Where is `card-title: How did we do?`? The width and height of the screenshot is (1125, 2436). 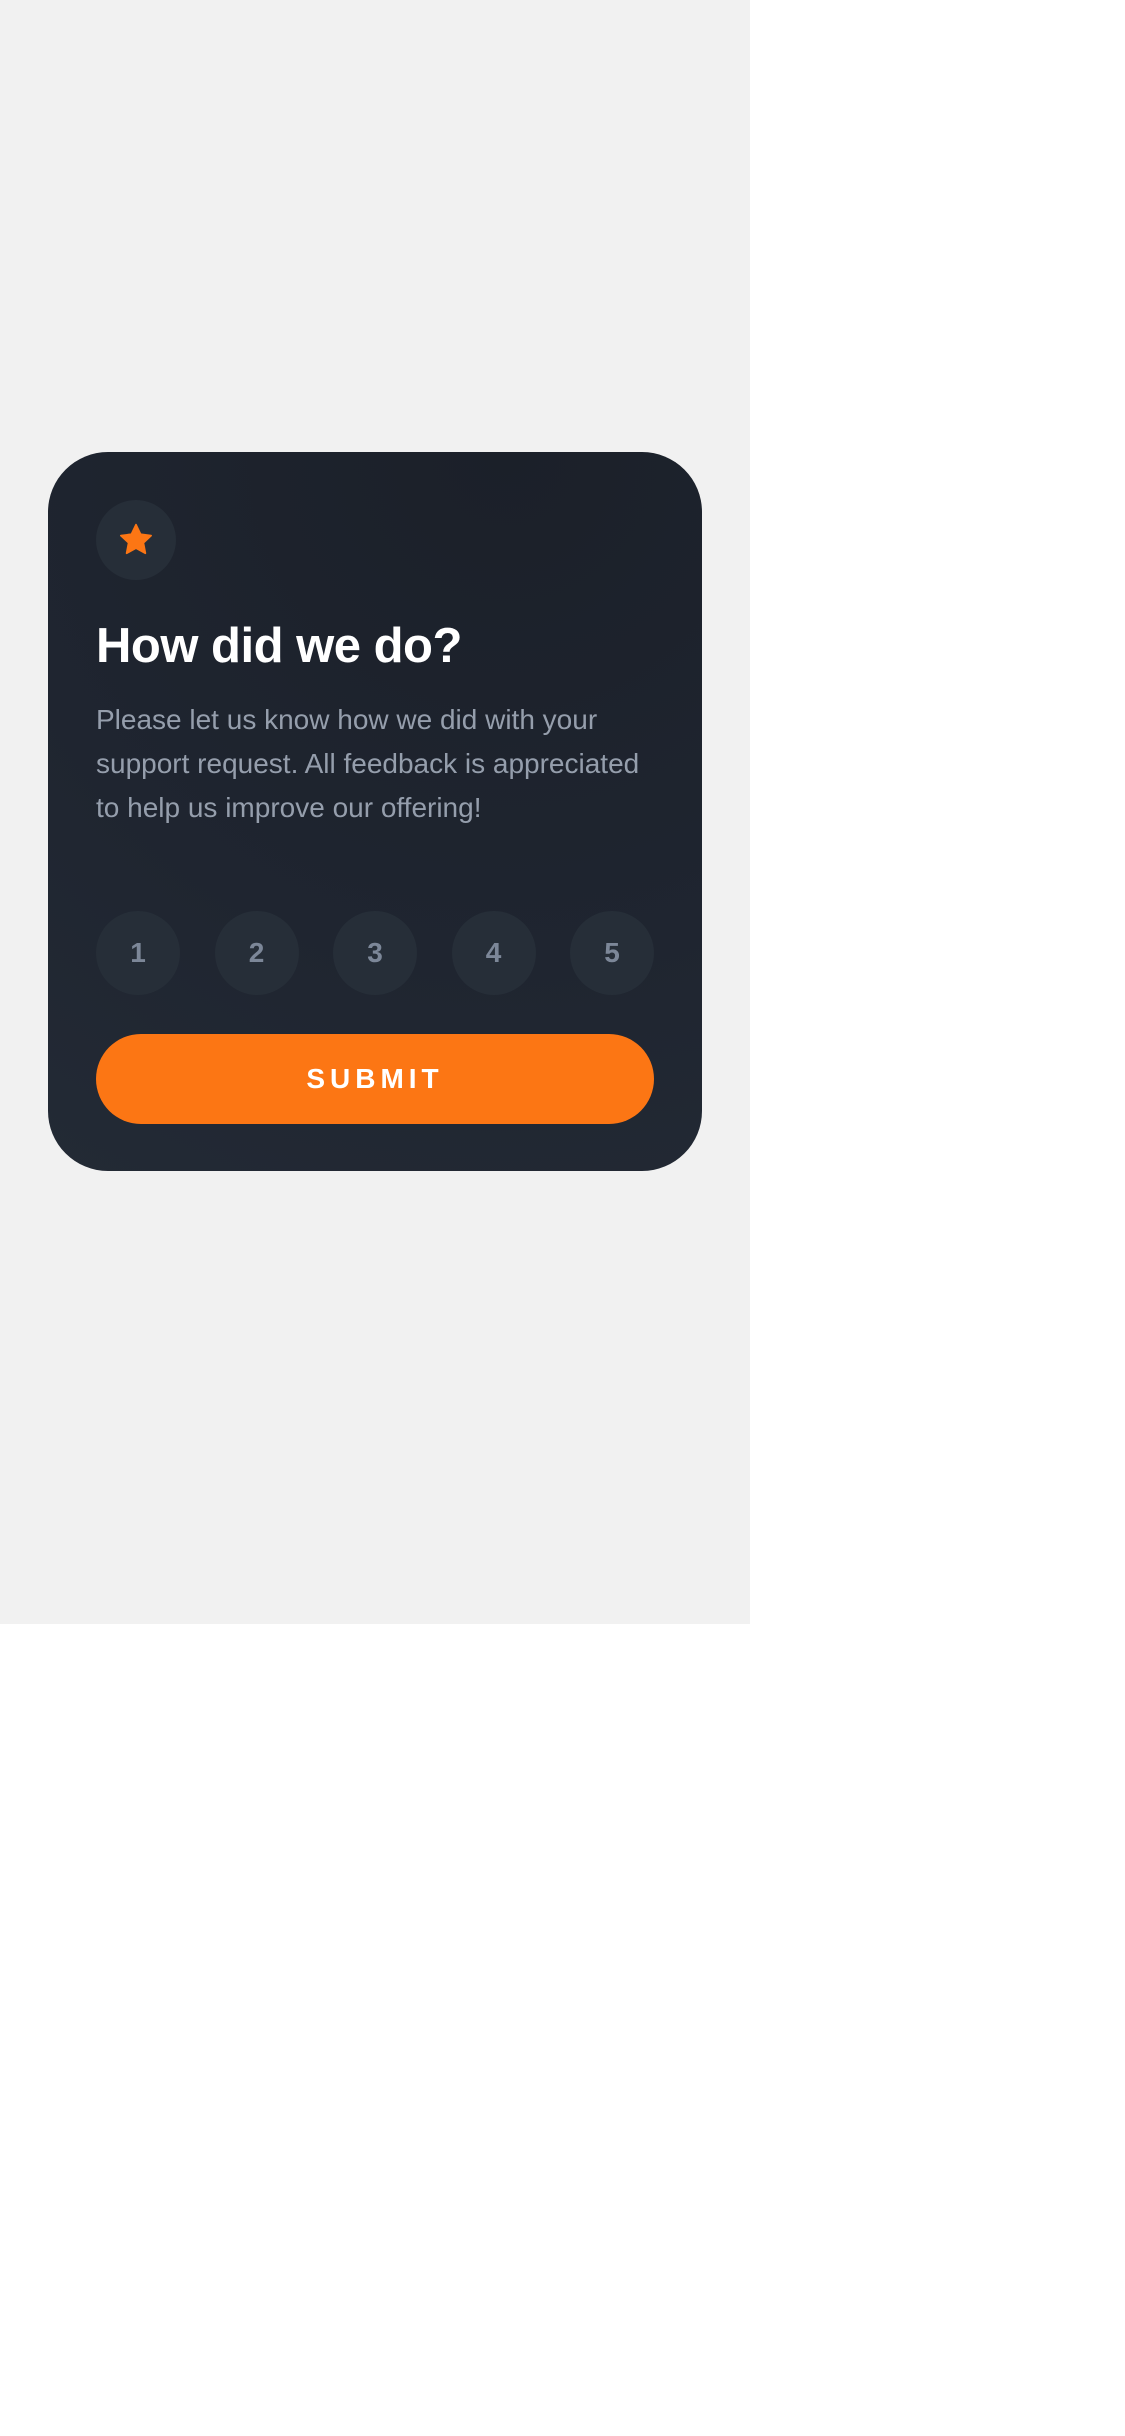 card-title: How did we do? is located at coordinates (279, 646).